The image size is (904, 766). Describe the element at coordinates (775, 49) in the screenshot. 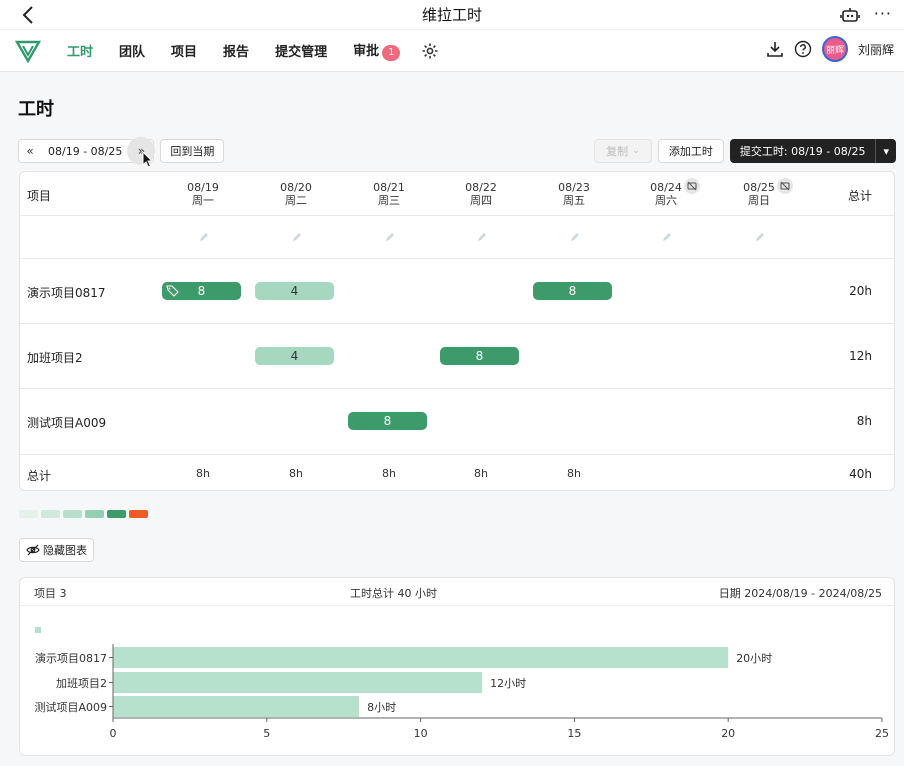

I see `download-icon` at that location.